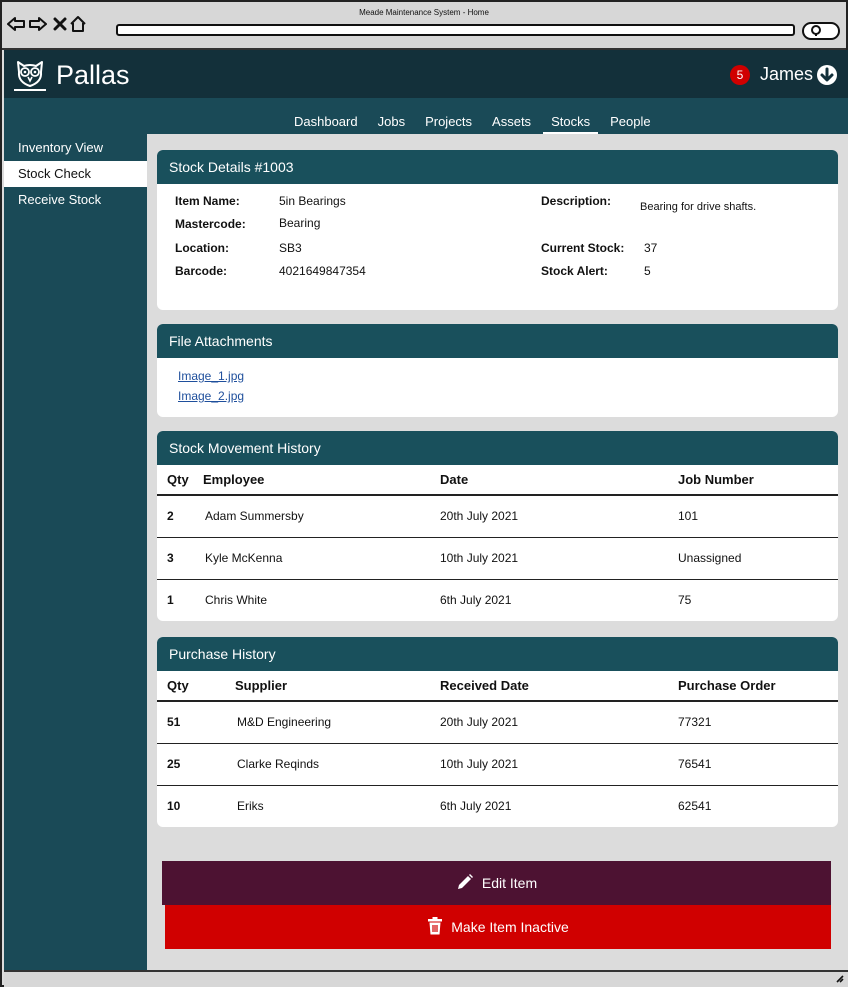 This screenshot has width=848, height=987. Describe the element at coordinates (210, 224) in the screenshot. I see `mastercode-label: Mastercode:` at that location.